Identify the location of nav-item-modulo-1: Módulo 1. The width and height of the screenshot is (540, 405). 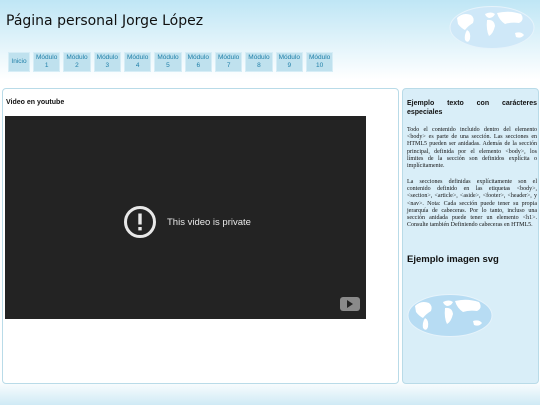
(47, 62).